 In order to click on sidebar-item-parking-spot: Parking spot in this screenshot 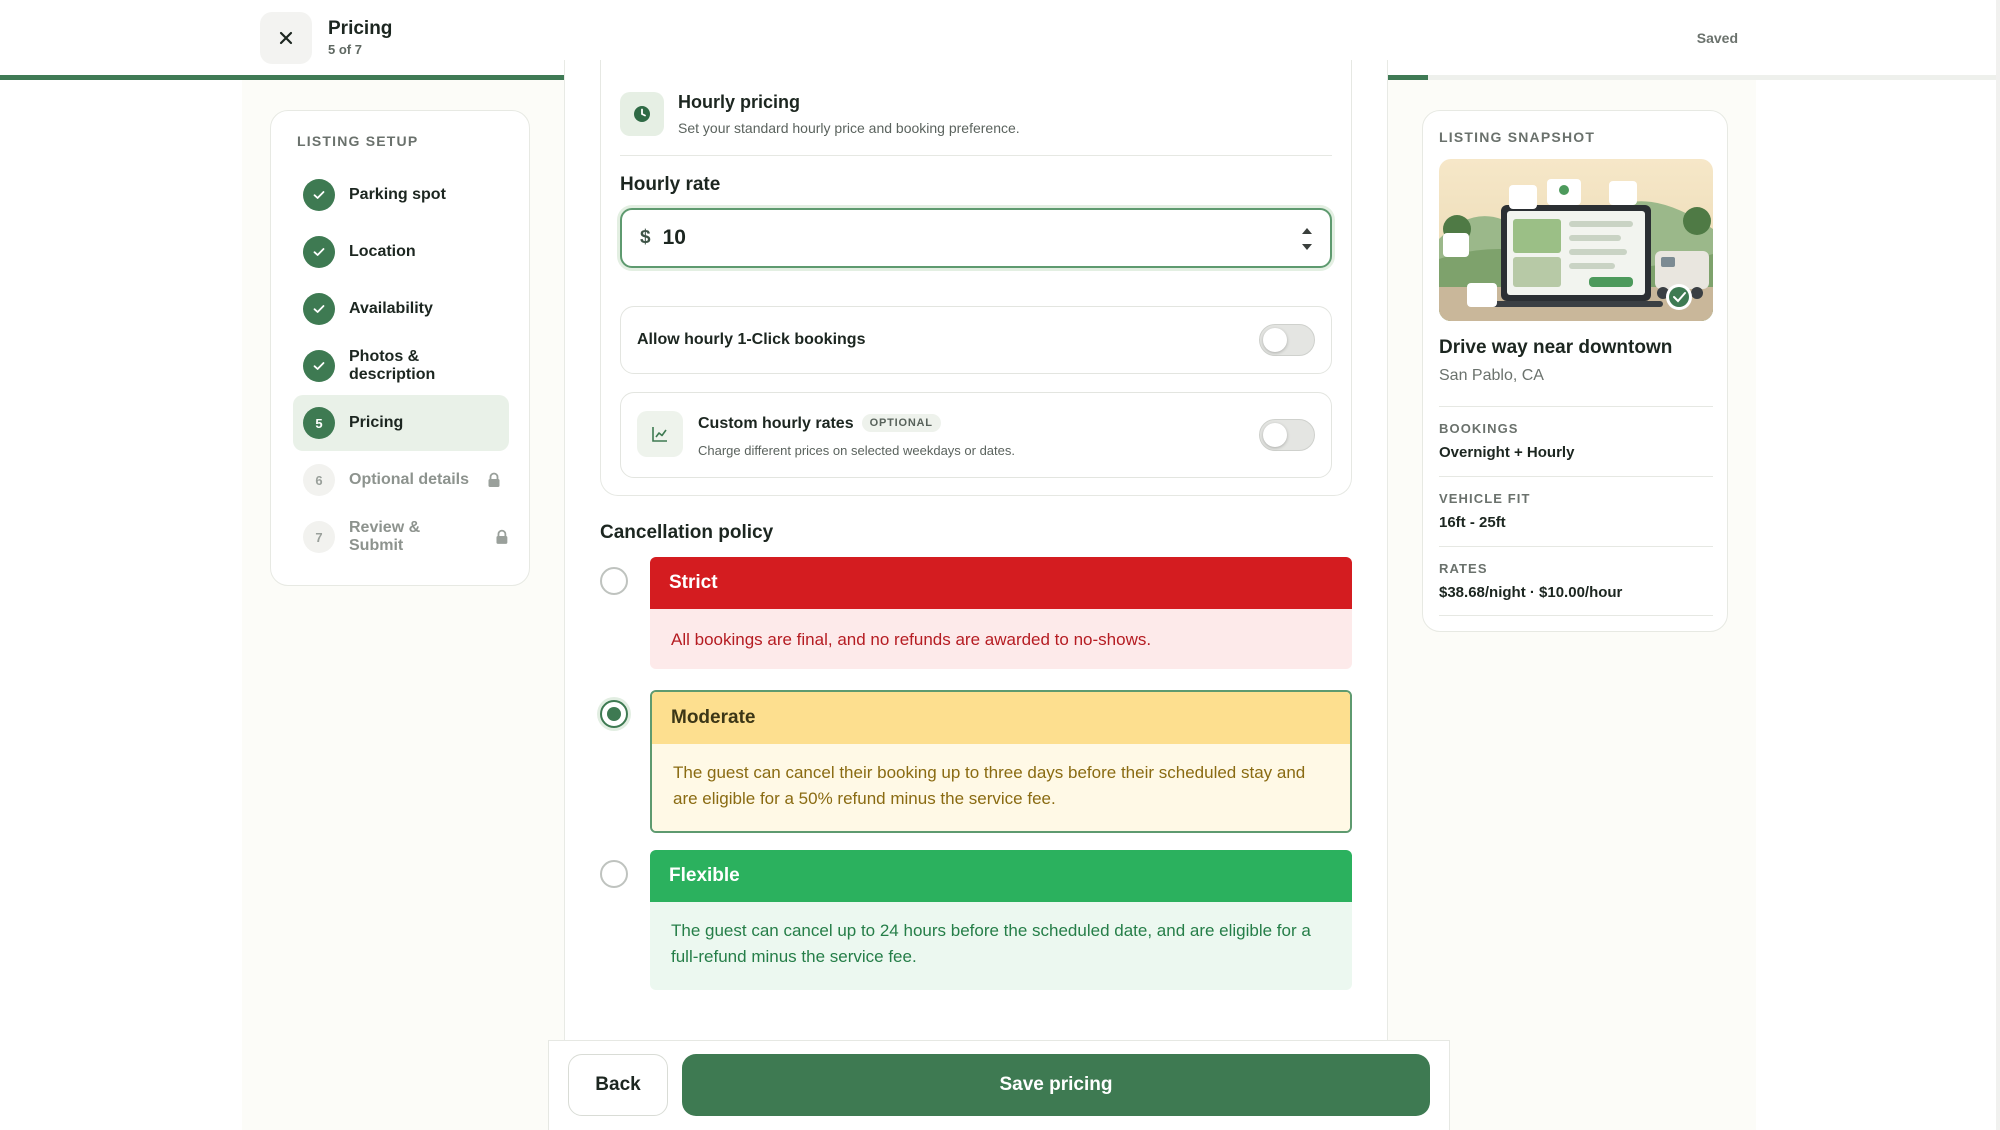, I will do `click(401, 195)`.